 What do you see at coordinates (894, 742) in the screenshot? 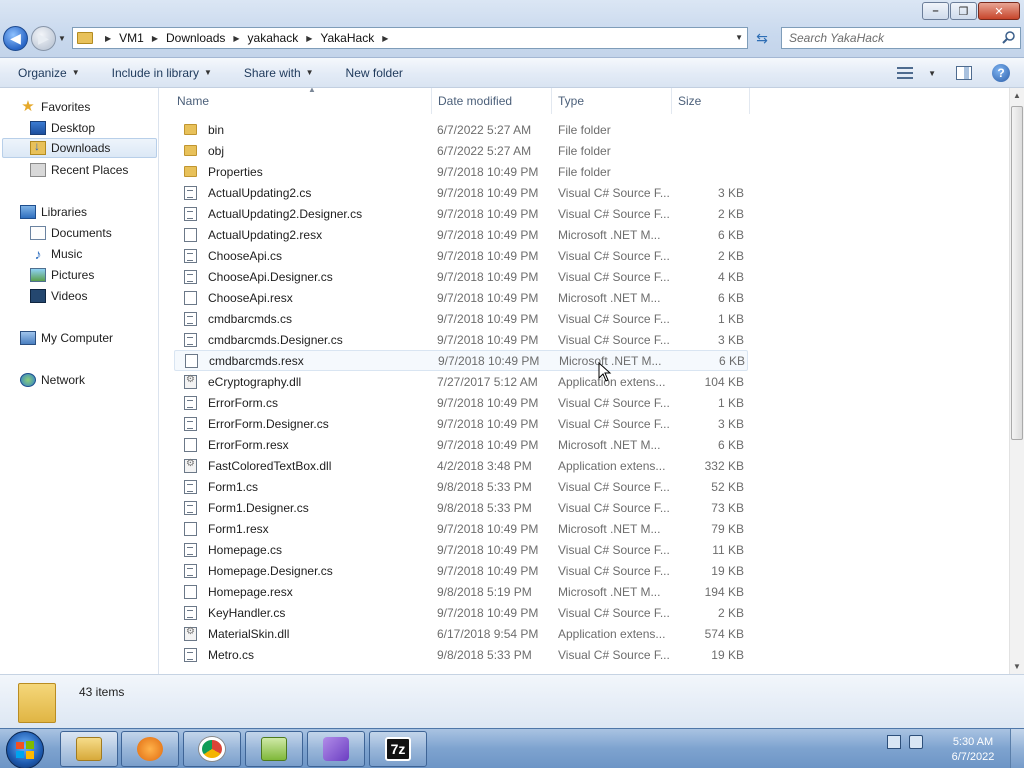
I see `network-tray-icon` at bounding box center [894, 742].